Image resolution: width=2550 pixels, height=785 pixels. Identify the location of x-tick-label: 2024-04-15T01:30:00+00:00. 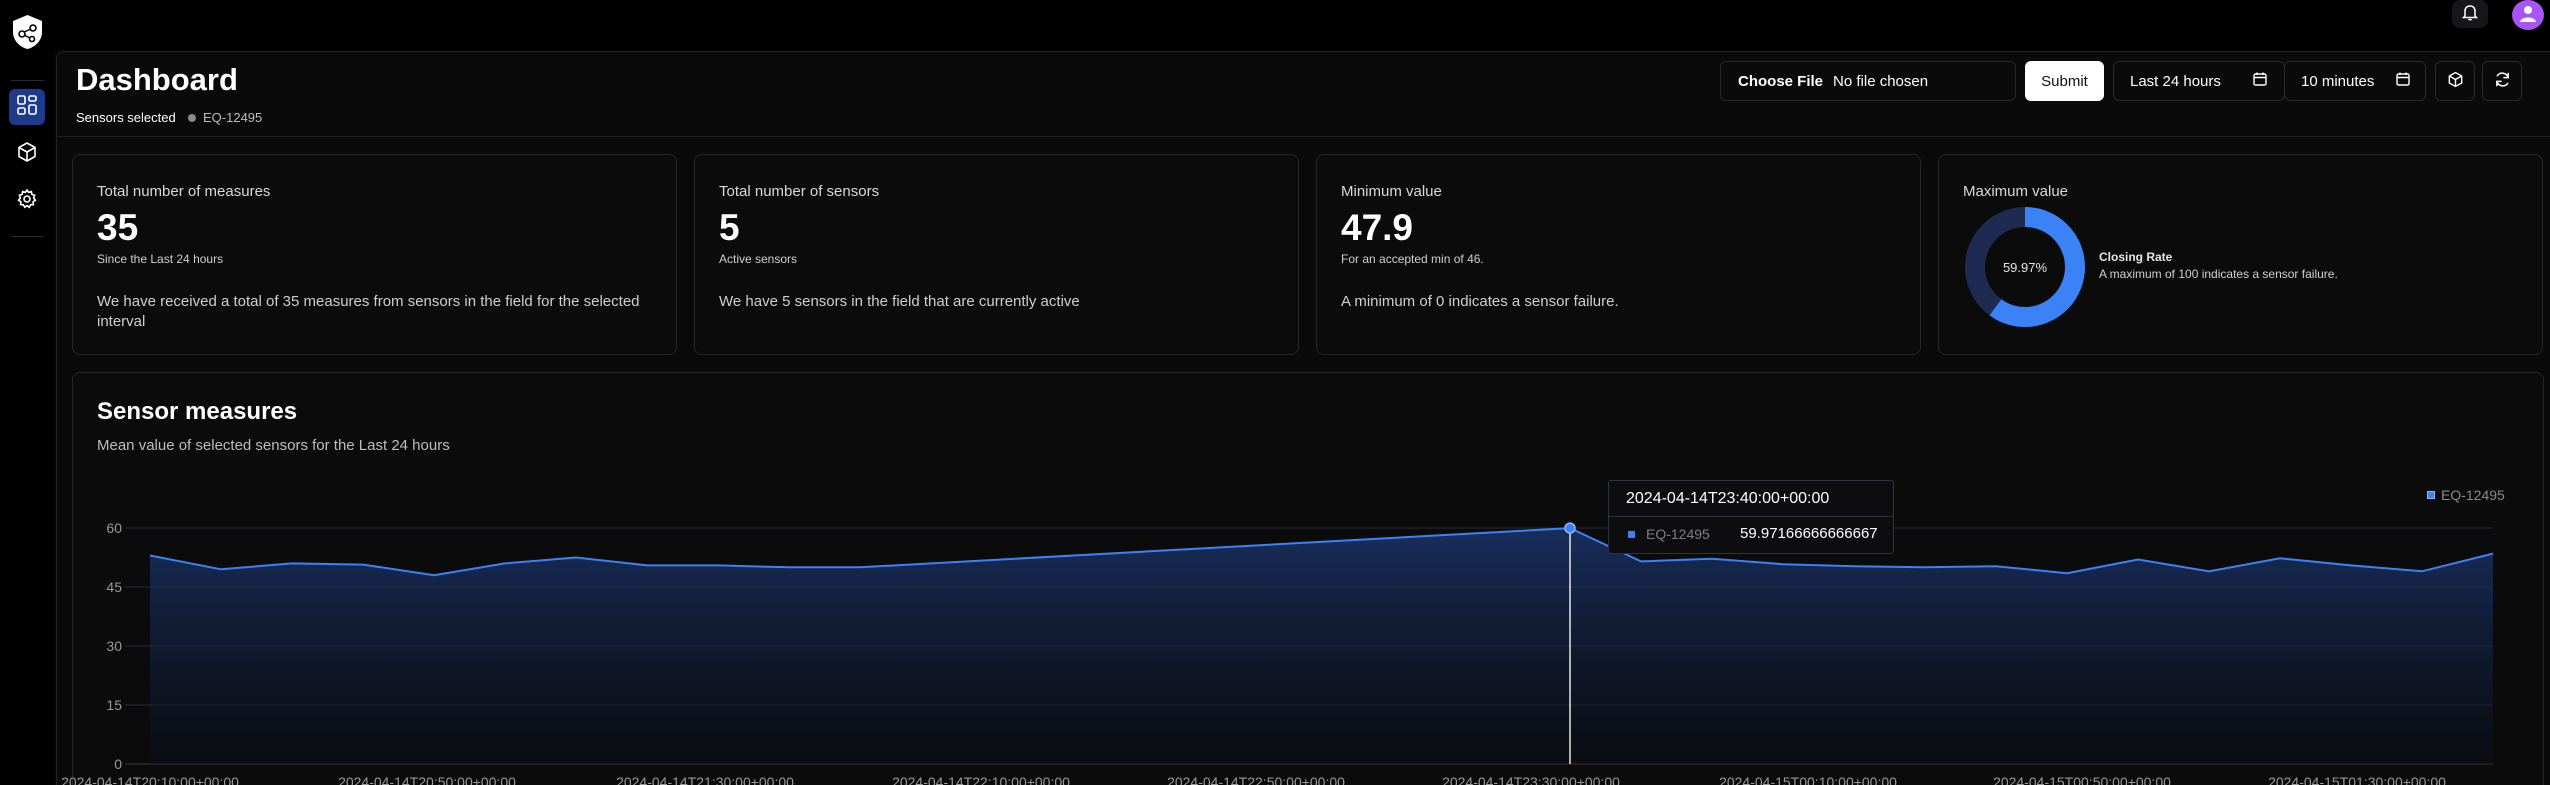
(2357, 779).